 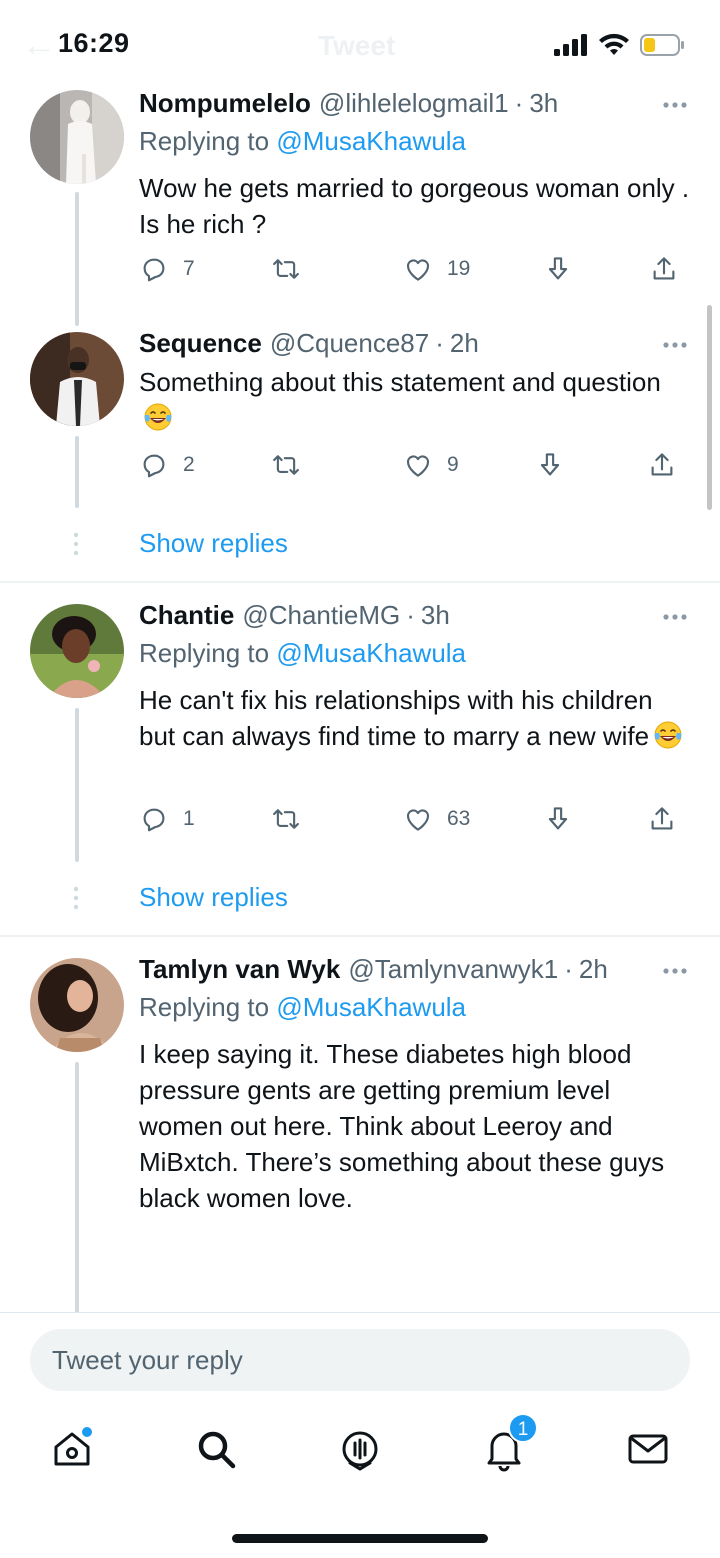 What do you see at coordinates (349, 343) in the screenshot?
I see `handle: @Cquence87` at bounding box center [349, 343].